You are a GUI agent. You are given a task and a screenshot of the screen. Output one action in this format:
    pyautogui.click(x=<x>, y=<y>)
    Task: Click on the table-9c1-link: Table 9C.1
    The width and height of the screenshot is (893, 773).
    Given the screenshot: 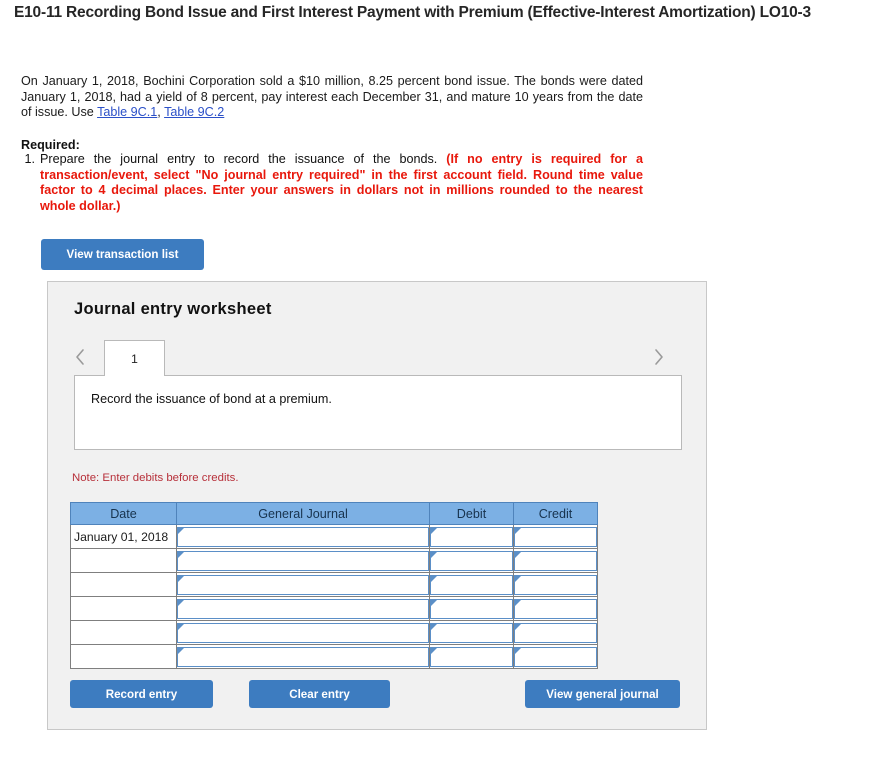 What is the action you would take?
    pyautogui.click(x=127, y=112)
    